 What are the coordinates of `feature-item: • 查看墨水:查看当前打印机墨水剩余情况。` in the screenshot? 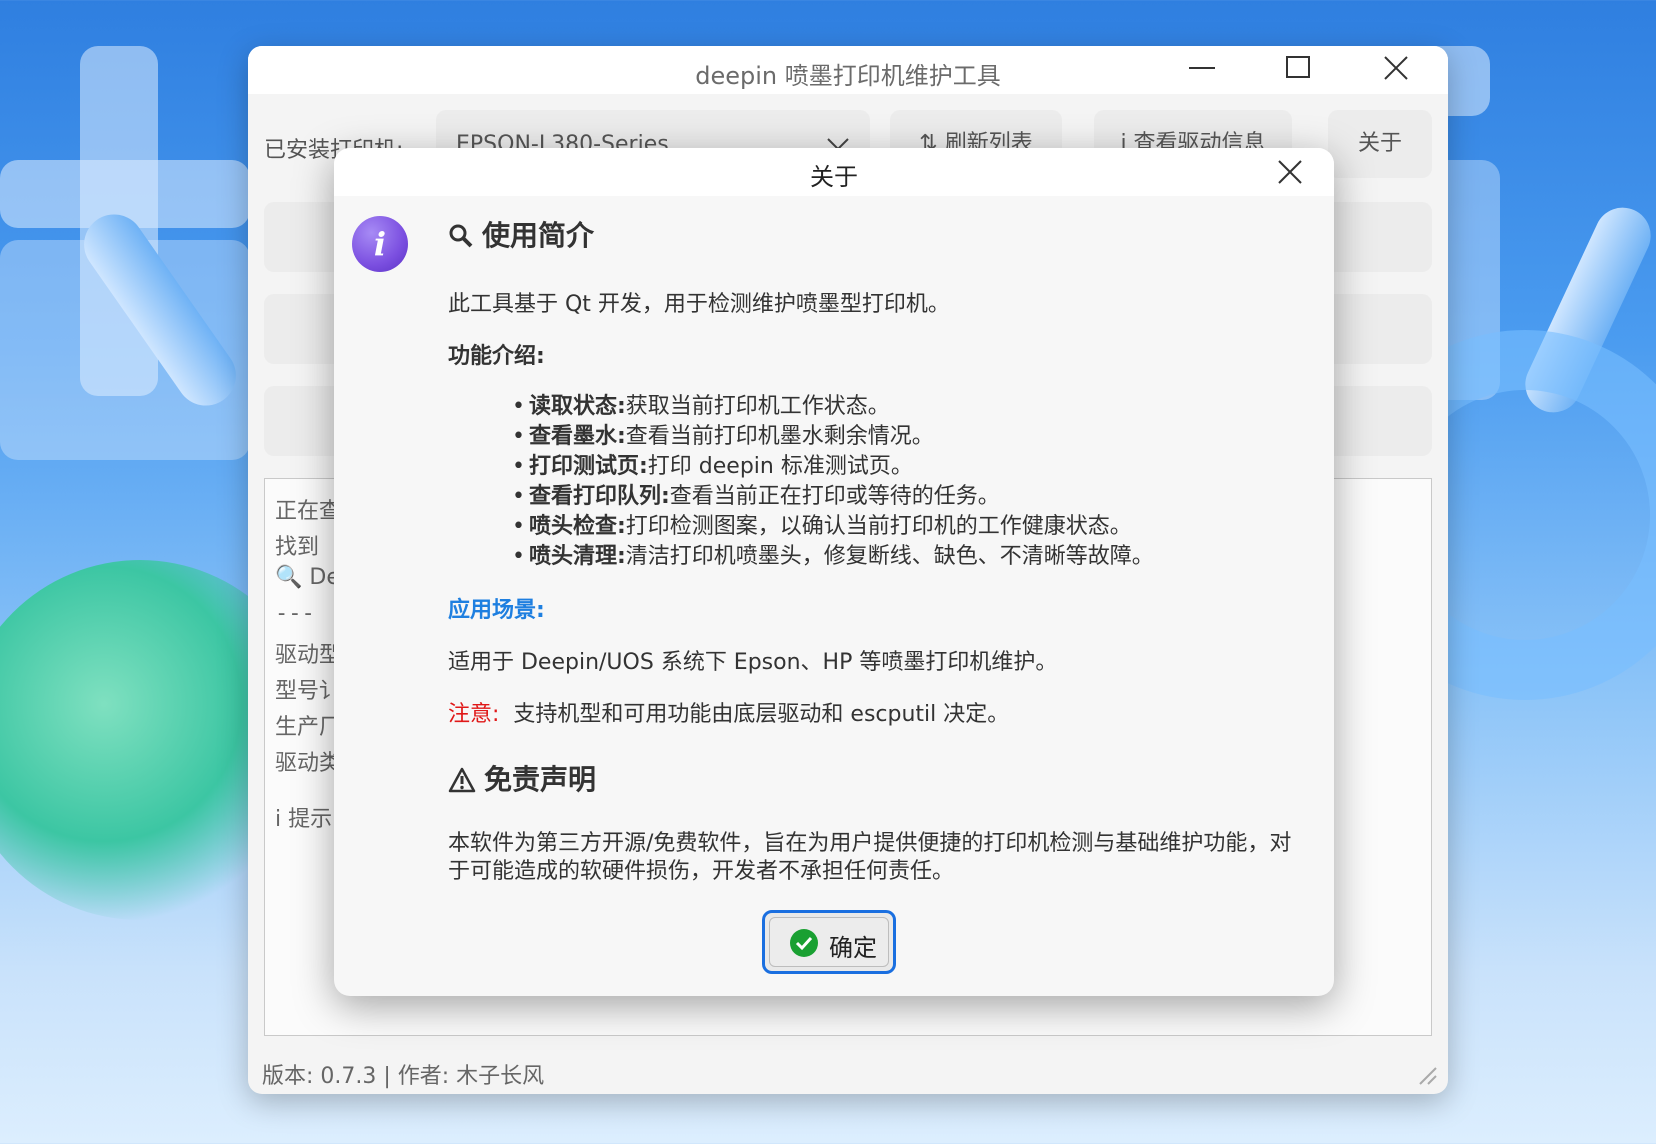 It's located at (723, 436).